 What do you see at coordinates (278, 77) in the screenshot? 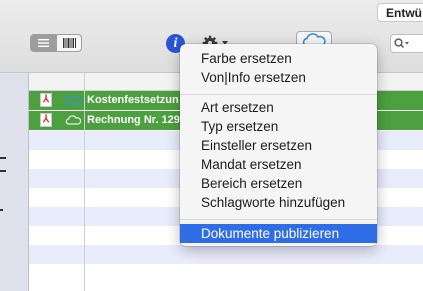
I see `menu-item-vonfo-ersetzen: Von|Info ersetzen` at bounding box center [278, 77].